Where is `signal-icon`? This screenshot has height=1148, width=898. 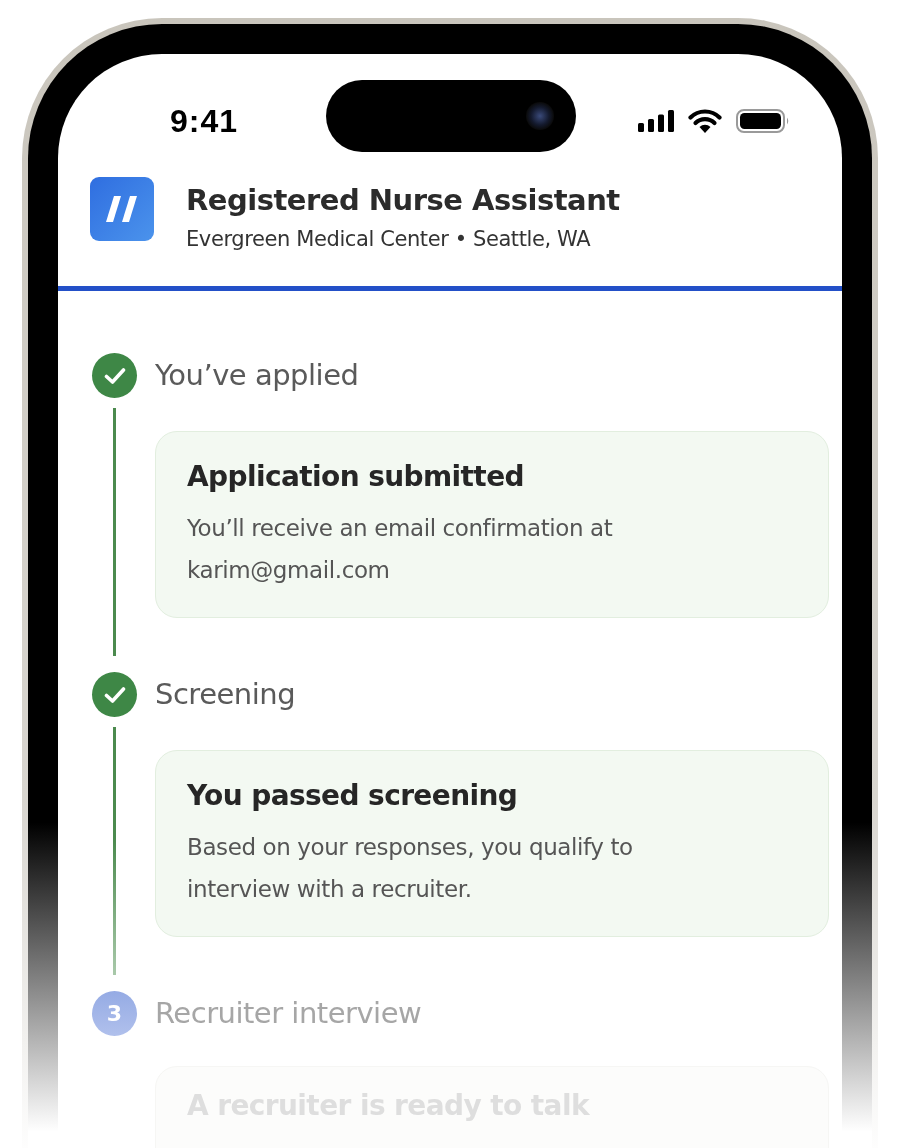
signal-icon is located at coordinates (656, 121).